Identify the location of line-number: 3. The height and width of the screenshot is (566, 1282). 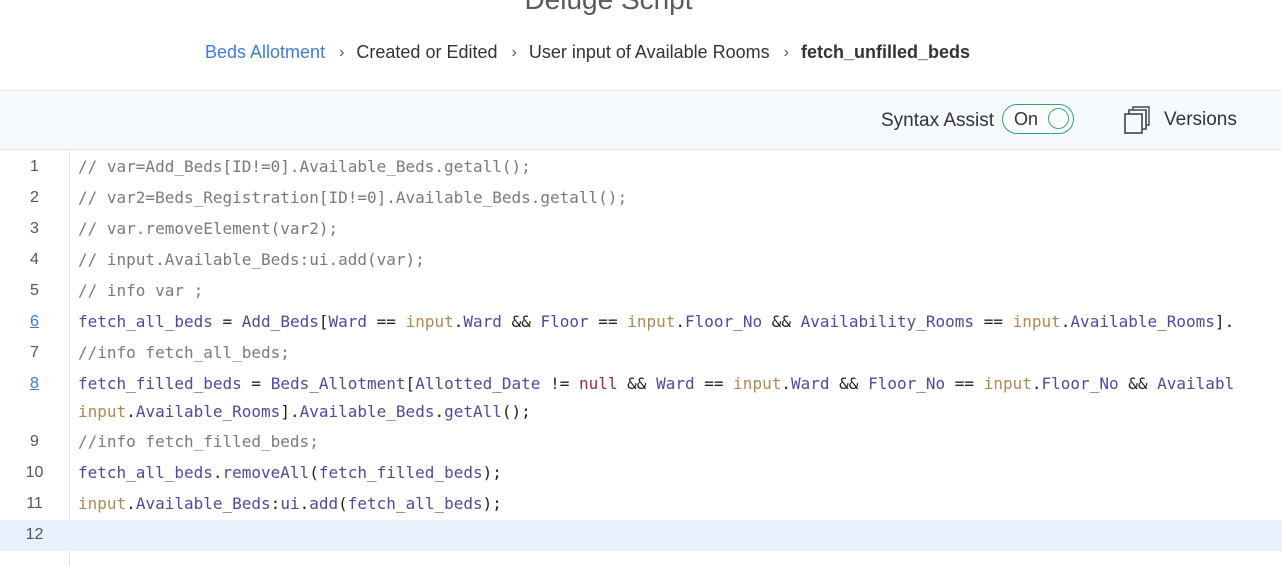
(34, 228).